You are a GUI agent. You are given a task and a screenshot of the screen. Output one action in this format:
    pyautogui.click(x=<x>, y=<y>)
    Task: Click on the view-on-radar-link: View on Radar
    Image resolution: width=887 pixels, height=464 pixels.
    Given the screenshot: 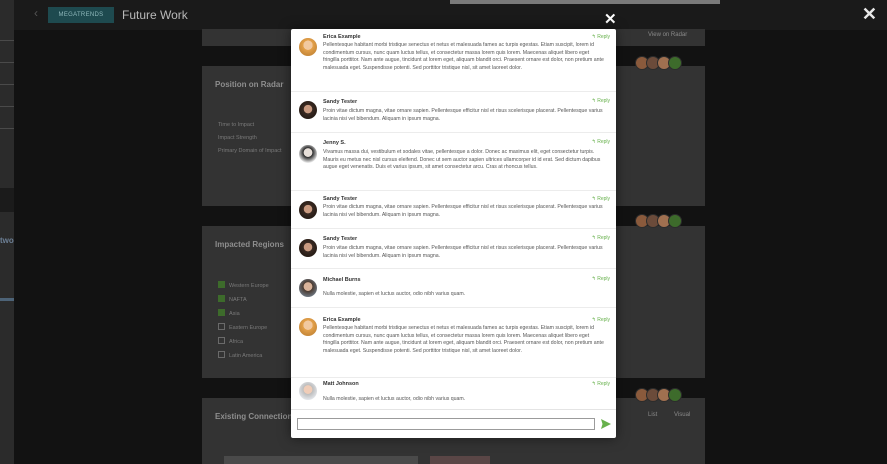 What is the action you would take?
    pyautogui.click(x=667, y=35)
    